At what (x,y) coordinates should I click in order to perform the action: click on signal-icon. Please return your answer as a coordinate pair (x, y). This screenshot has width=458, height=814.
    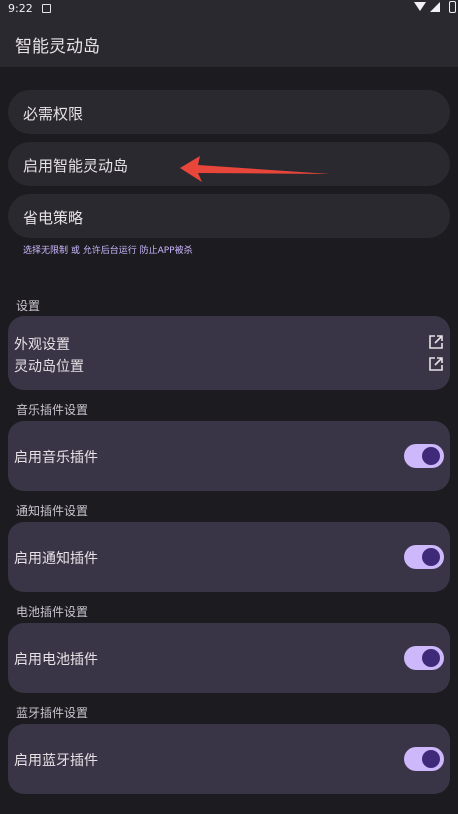
    Looking at the image, I should click on (435, 7).